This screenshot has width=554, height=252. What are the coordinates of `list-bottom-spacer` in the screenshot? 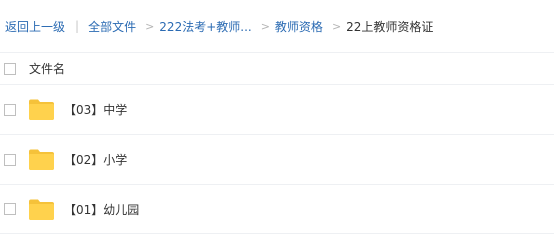 It's located at (277, 243).